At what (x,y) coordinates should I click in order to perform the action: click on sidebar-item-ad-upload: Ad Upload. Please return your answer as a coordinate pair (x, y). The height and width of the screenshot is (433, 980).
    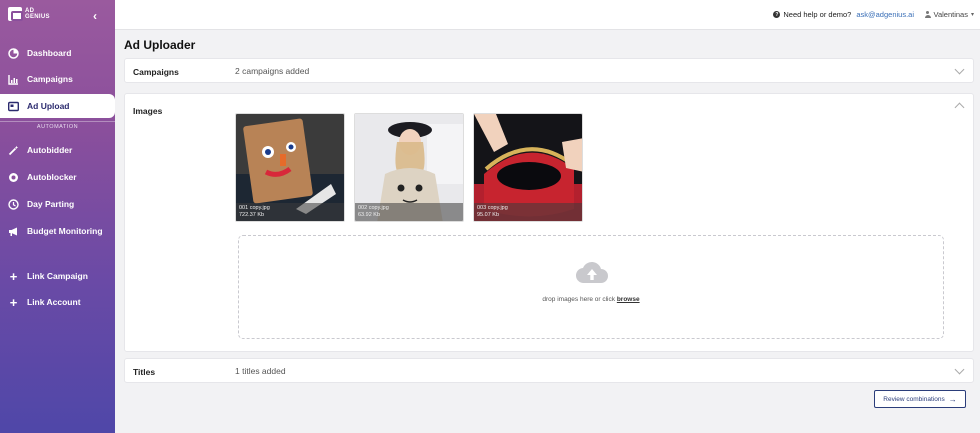
    Looking at the image, I should click on (57, 106).